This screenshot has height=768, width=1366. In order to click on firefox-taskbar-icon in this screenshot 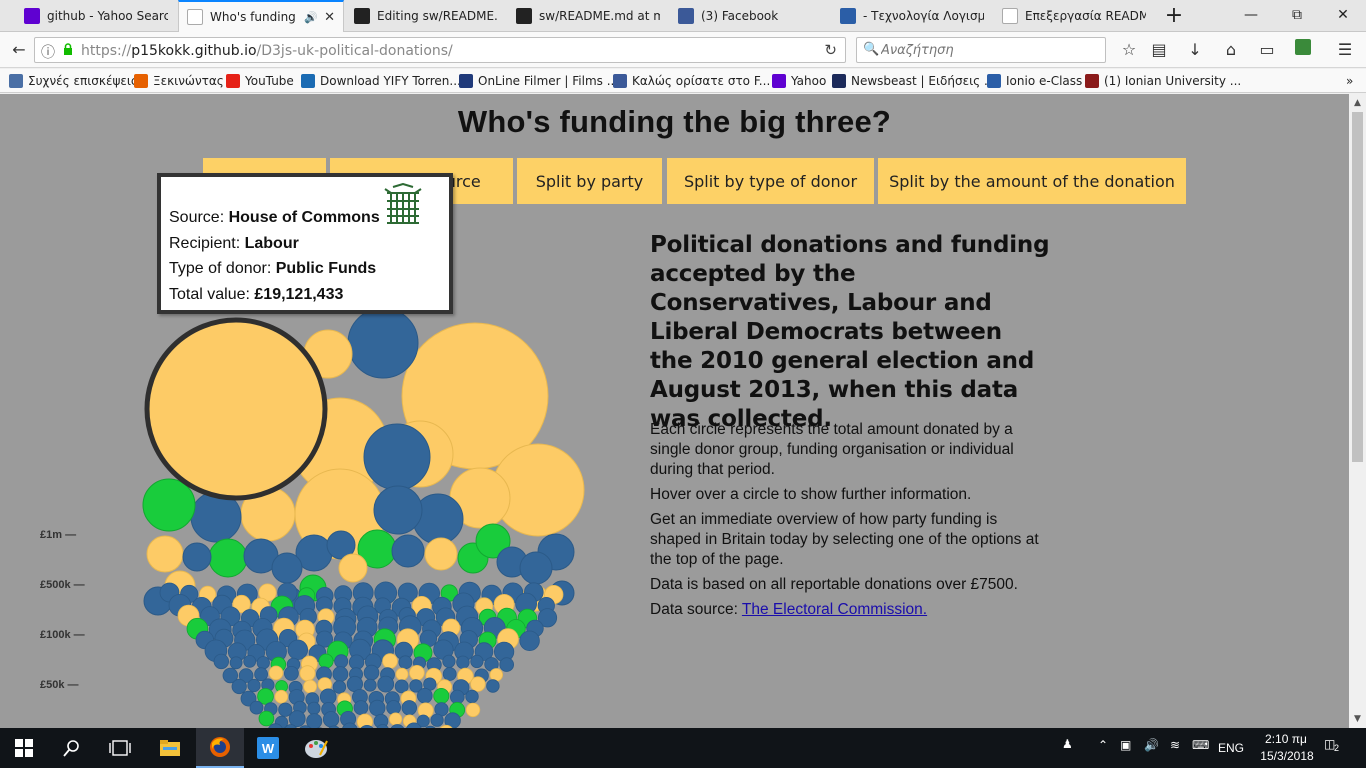, I will do `click(220, 748)`.